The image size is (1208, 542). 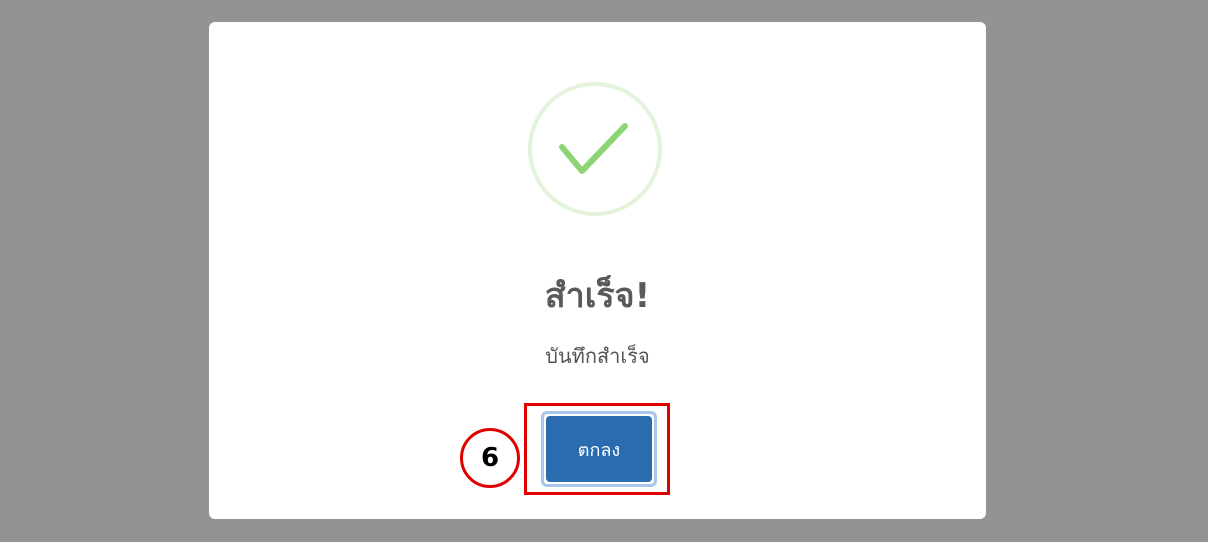 I want to click on check-icon, so click(x=593, y=148).